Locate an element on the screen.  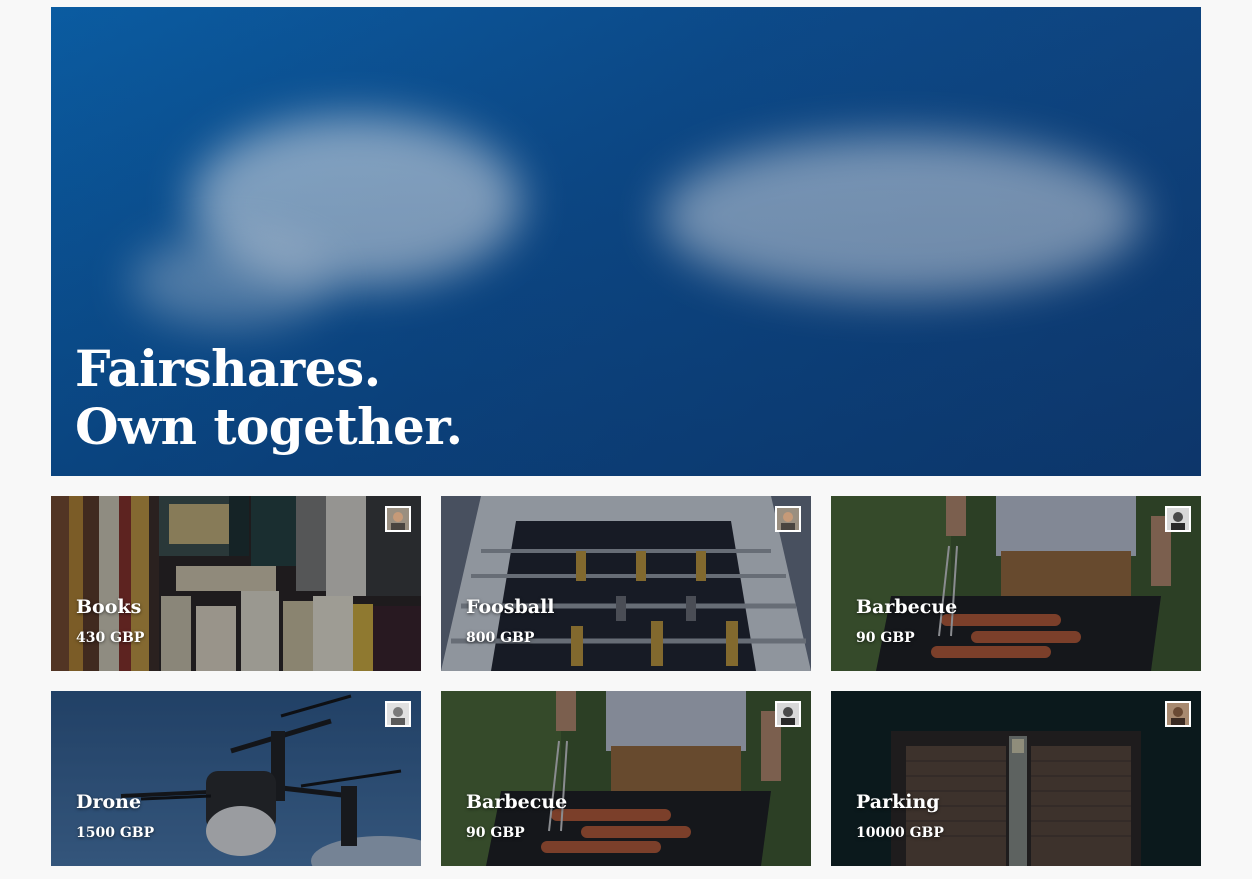
listing-card-barbecue: Barbecue 90 GBP is located at coordinates (1016, 583).